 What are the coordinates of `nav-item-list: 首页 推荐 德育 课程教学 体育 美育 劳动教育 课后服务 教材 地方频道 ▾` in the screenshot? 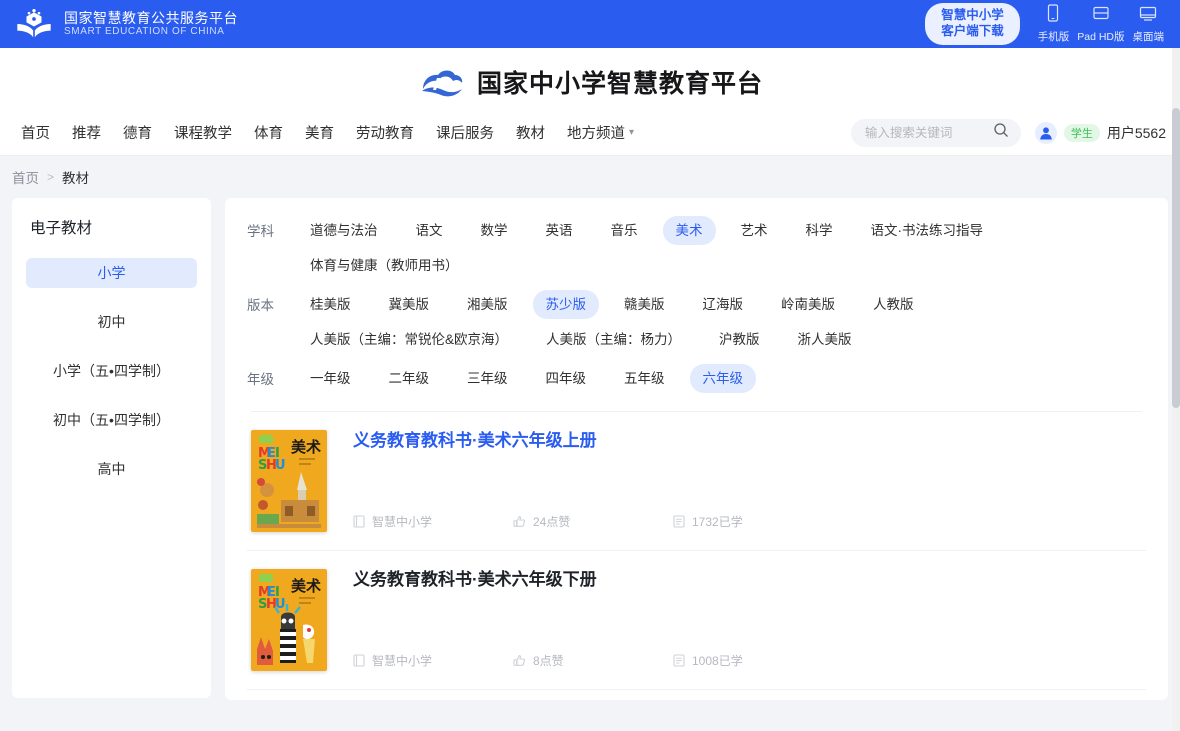 It's located at (327, 132).